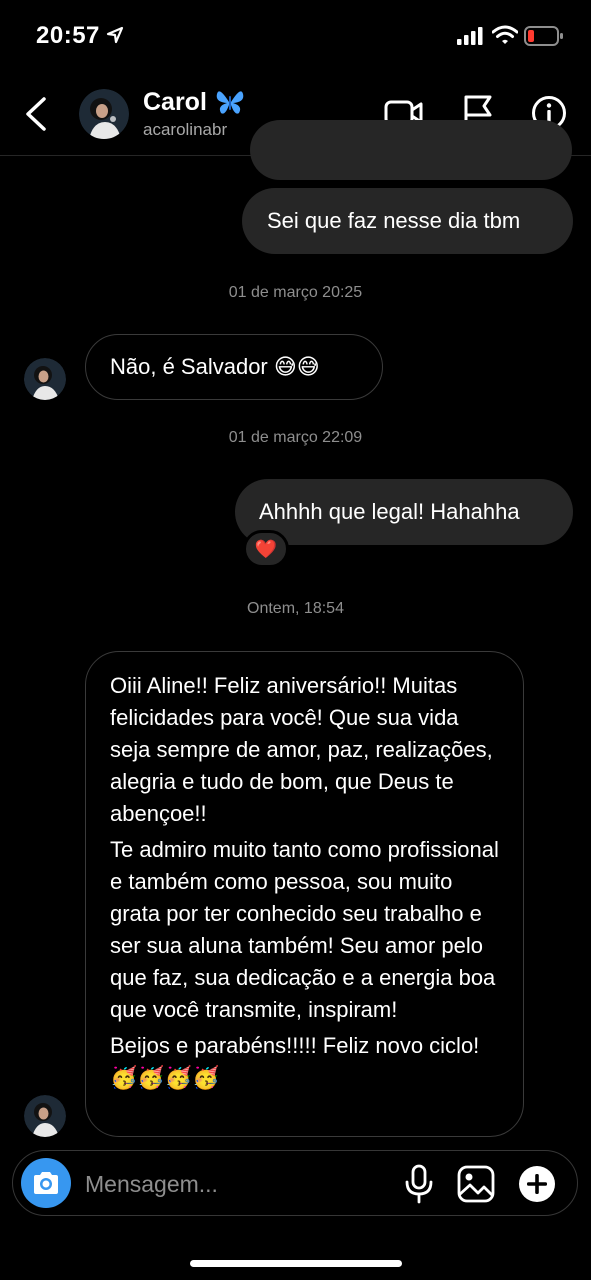  I want to click on image-icon, so click(476, 1184).